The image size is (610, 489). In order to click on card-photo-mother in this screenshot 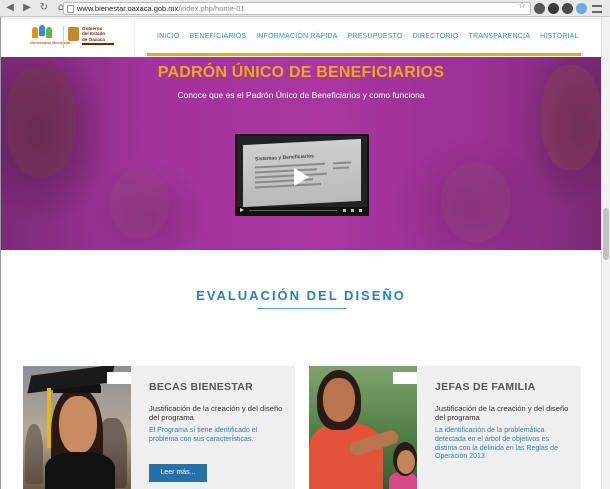, I will do `click(363, 427)`.